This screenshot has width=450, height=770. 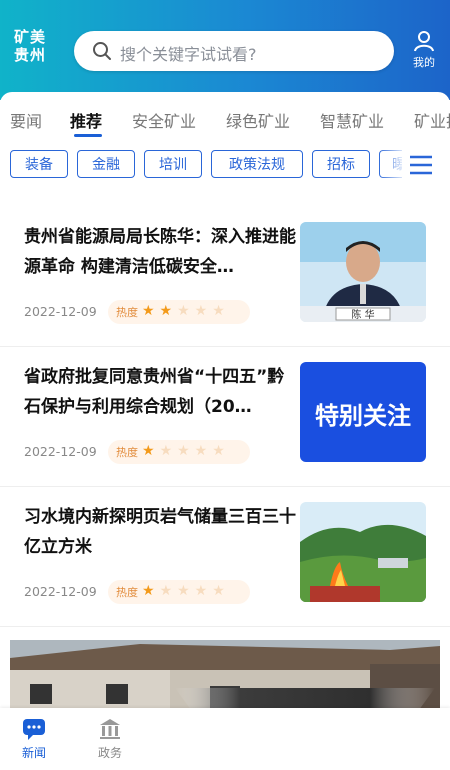 I want to click on chip-training: 培训, so click(x=173, y=164).